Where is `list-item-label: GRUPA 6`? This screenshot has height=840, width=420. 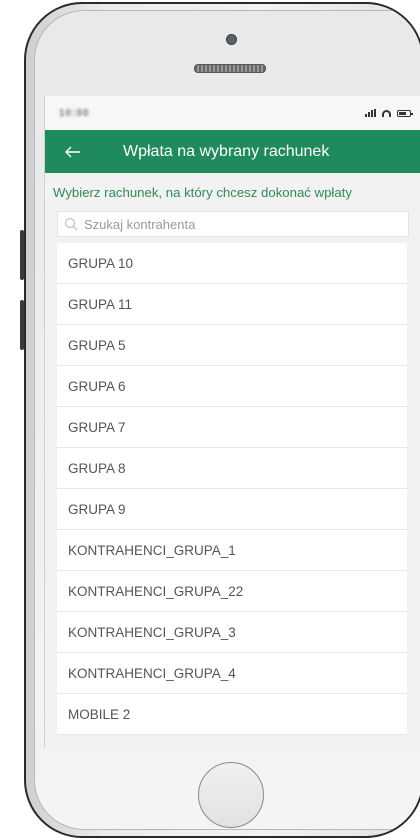
list-item-label: GRUPA 6 is located at coordinates (97, 386).